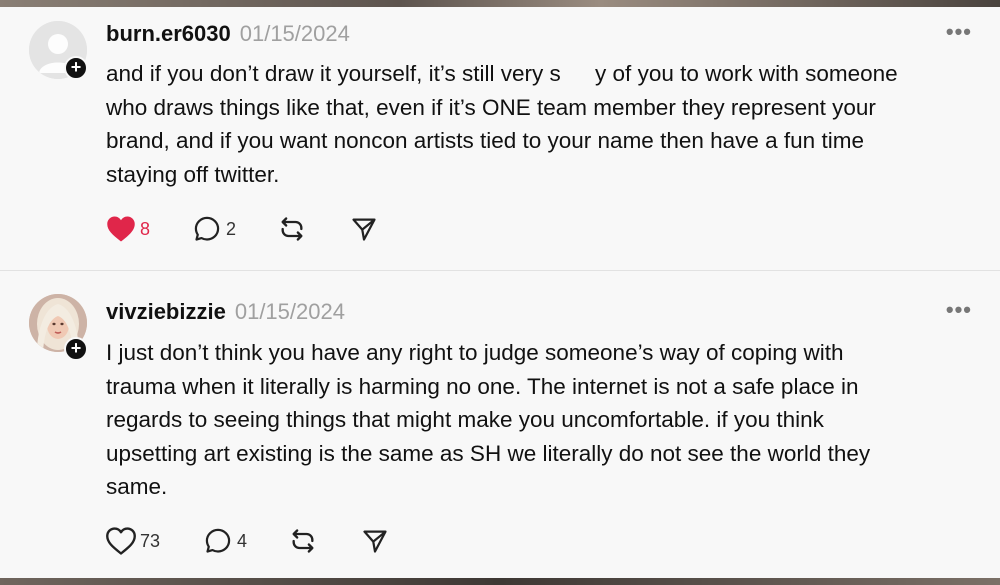 This screenshot has height=585, width=1000. Describe the element at coordinates (145, 228) in the screenshot. I see `like-count: 8` at that location.